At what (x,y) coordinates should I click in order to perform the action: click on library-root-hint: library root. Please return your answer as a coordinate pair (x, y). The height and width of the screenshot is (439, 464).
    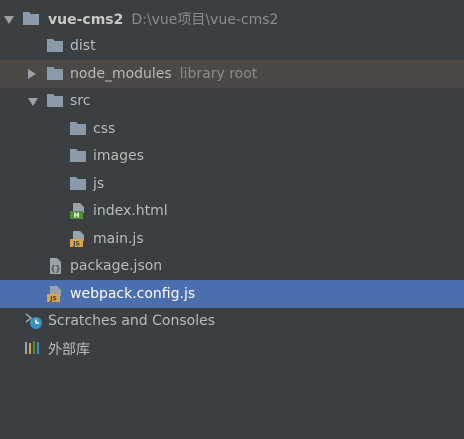
    Looking at the image, I should click on (218, 73).